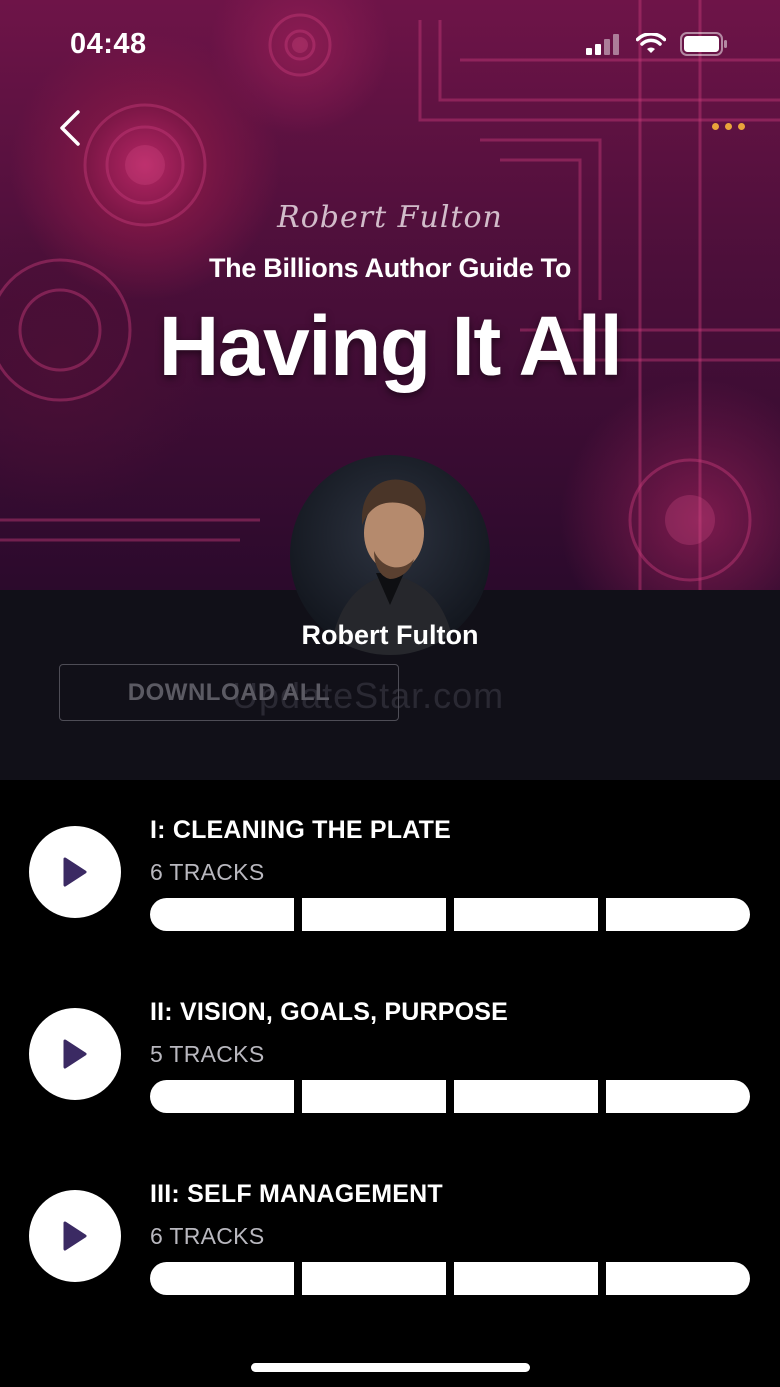 The image size is (780, 1387). I want to click on module-track-count: 5 TRACKS, so click(207, 1054).